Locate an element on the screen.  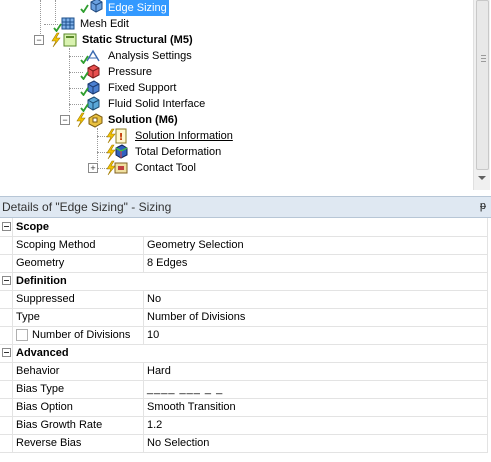
solution-icon is located at coordinates (95, 120).